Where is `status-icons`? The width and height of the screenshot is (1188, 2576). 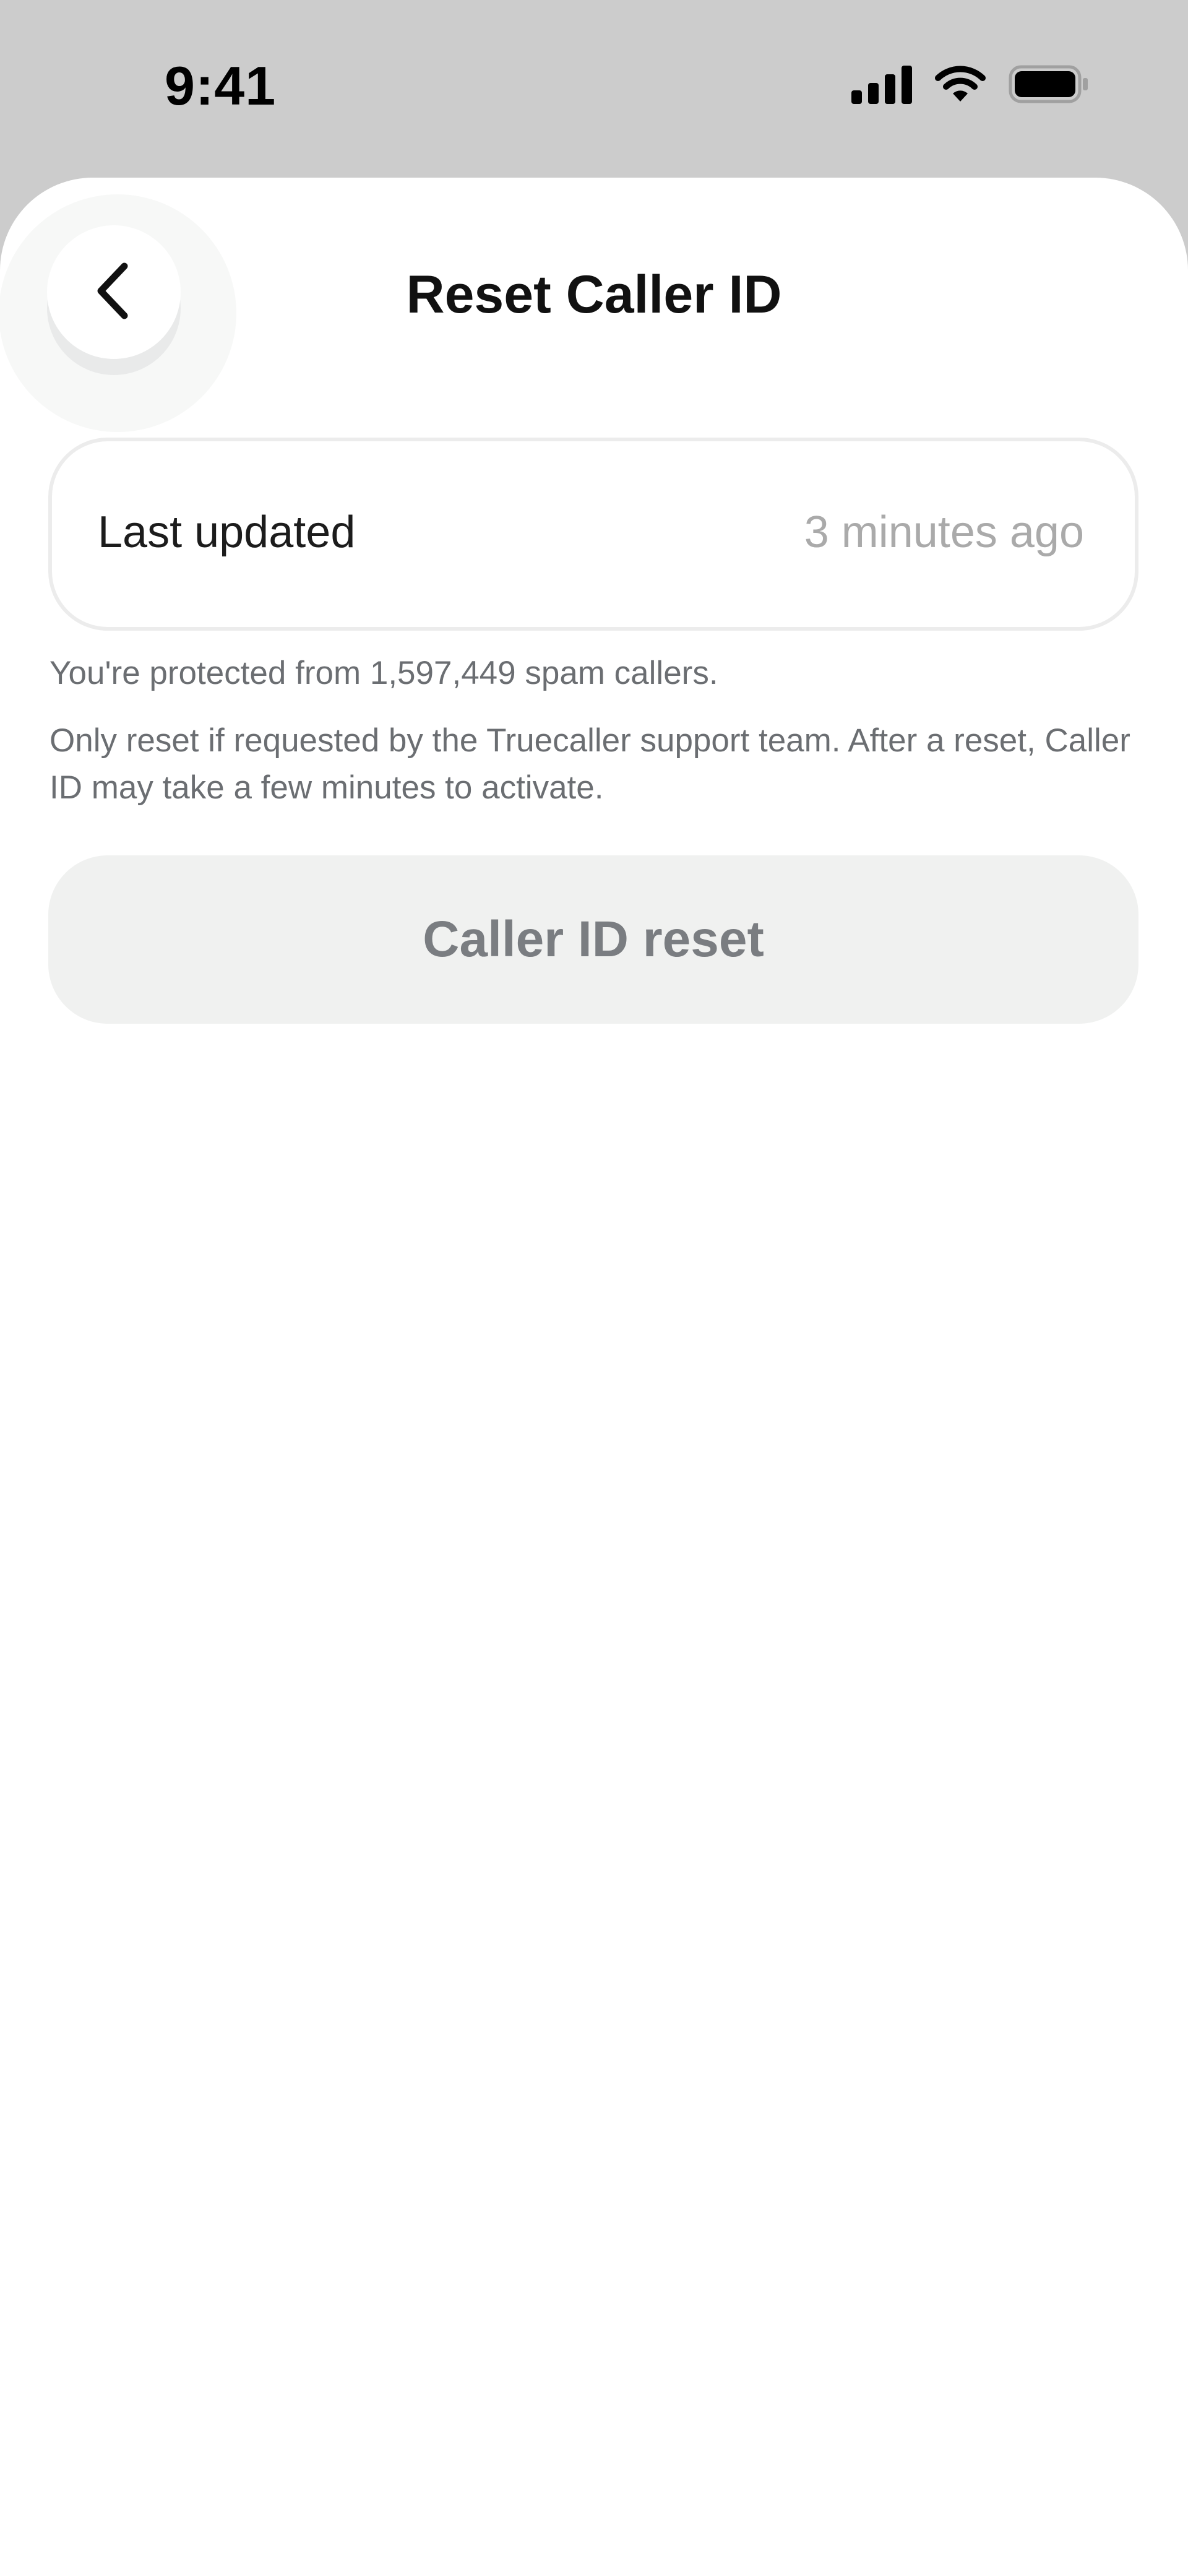 status-icons is located at coordinates (970, 85).